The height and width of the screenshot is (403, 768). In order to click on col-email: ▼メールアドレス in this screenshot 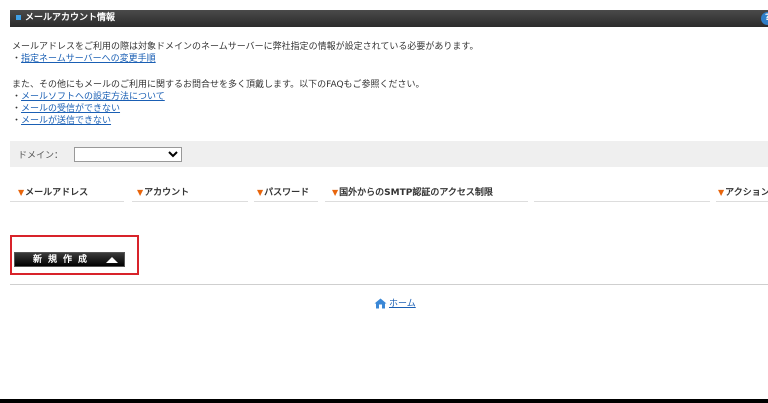, I will do `click(53, 191)`.